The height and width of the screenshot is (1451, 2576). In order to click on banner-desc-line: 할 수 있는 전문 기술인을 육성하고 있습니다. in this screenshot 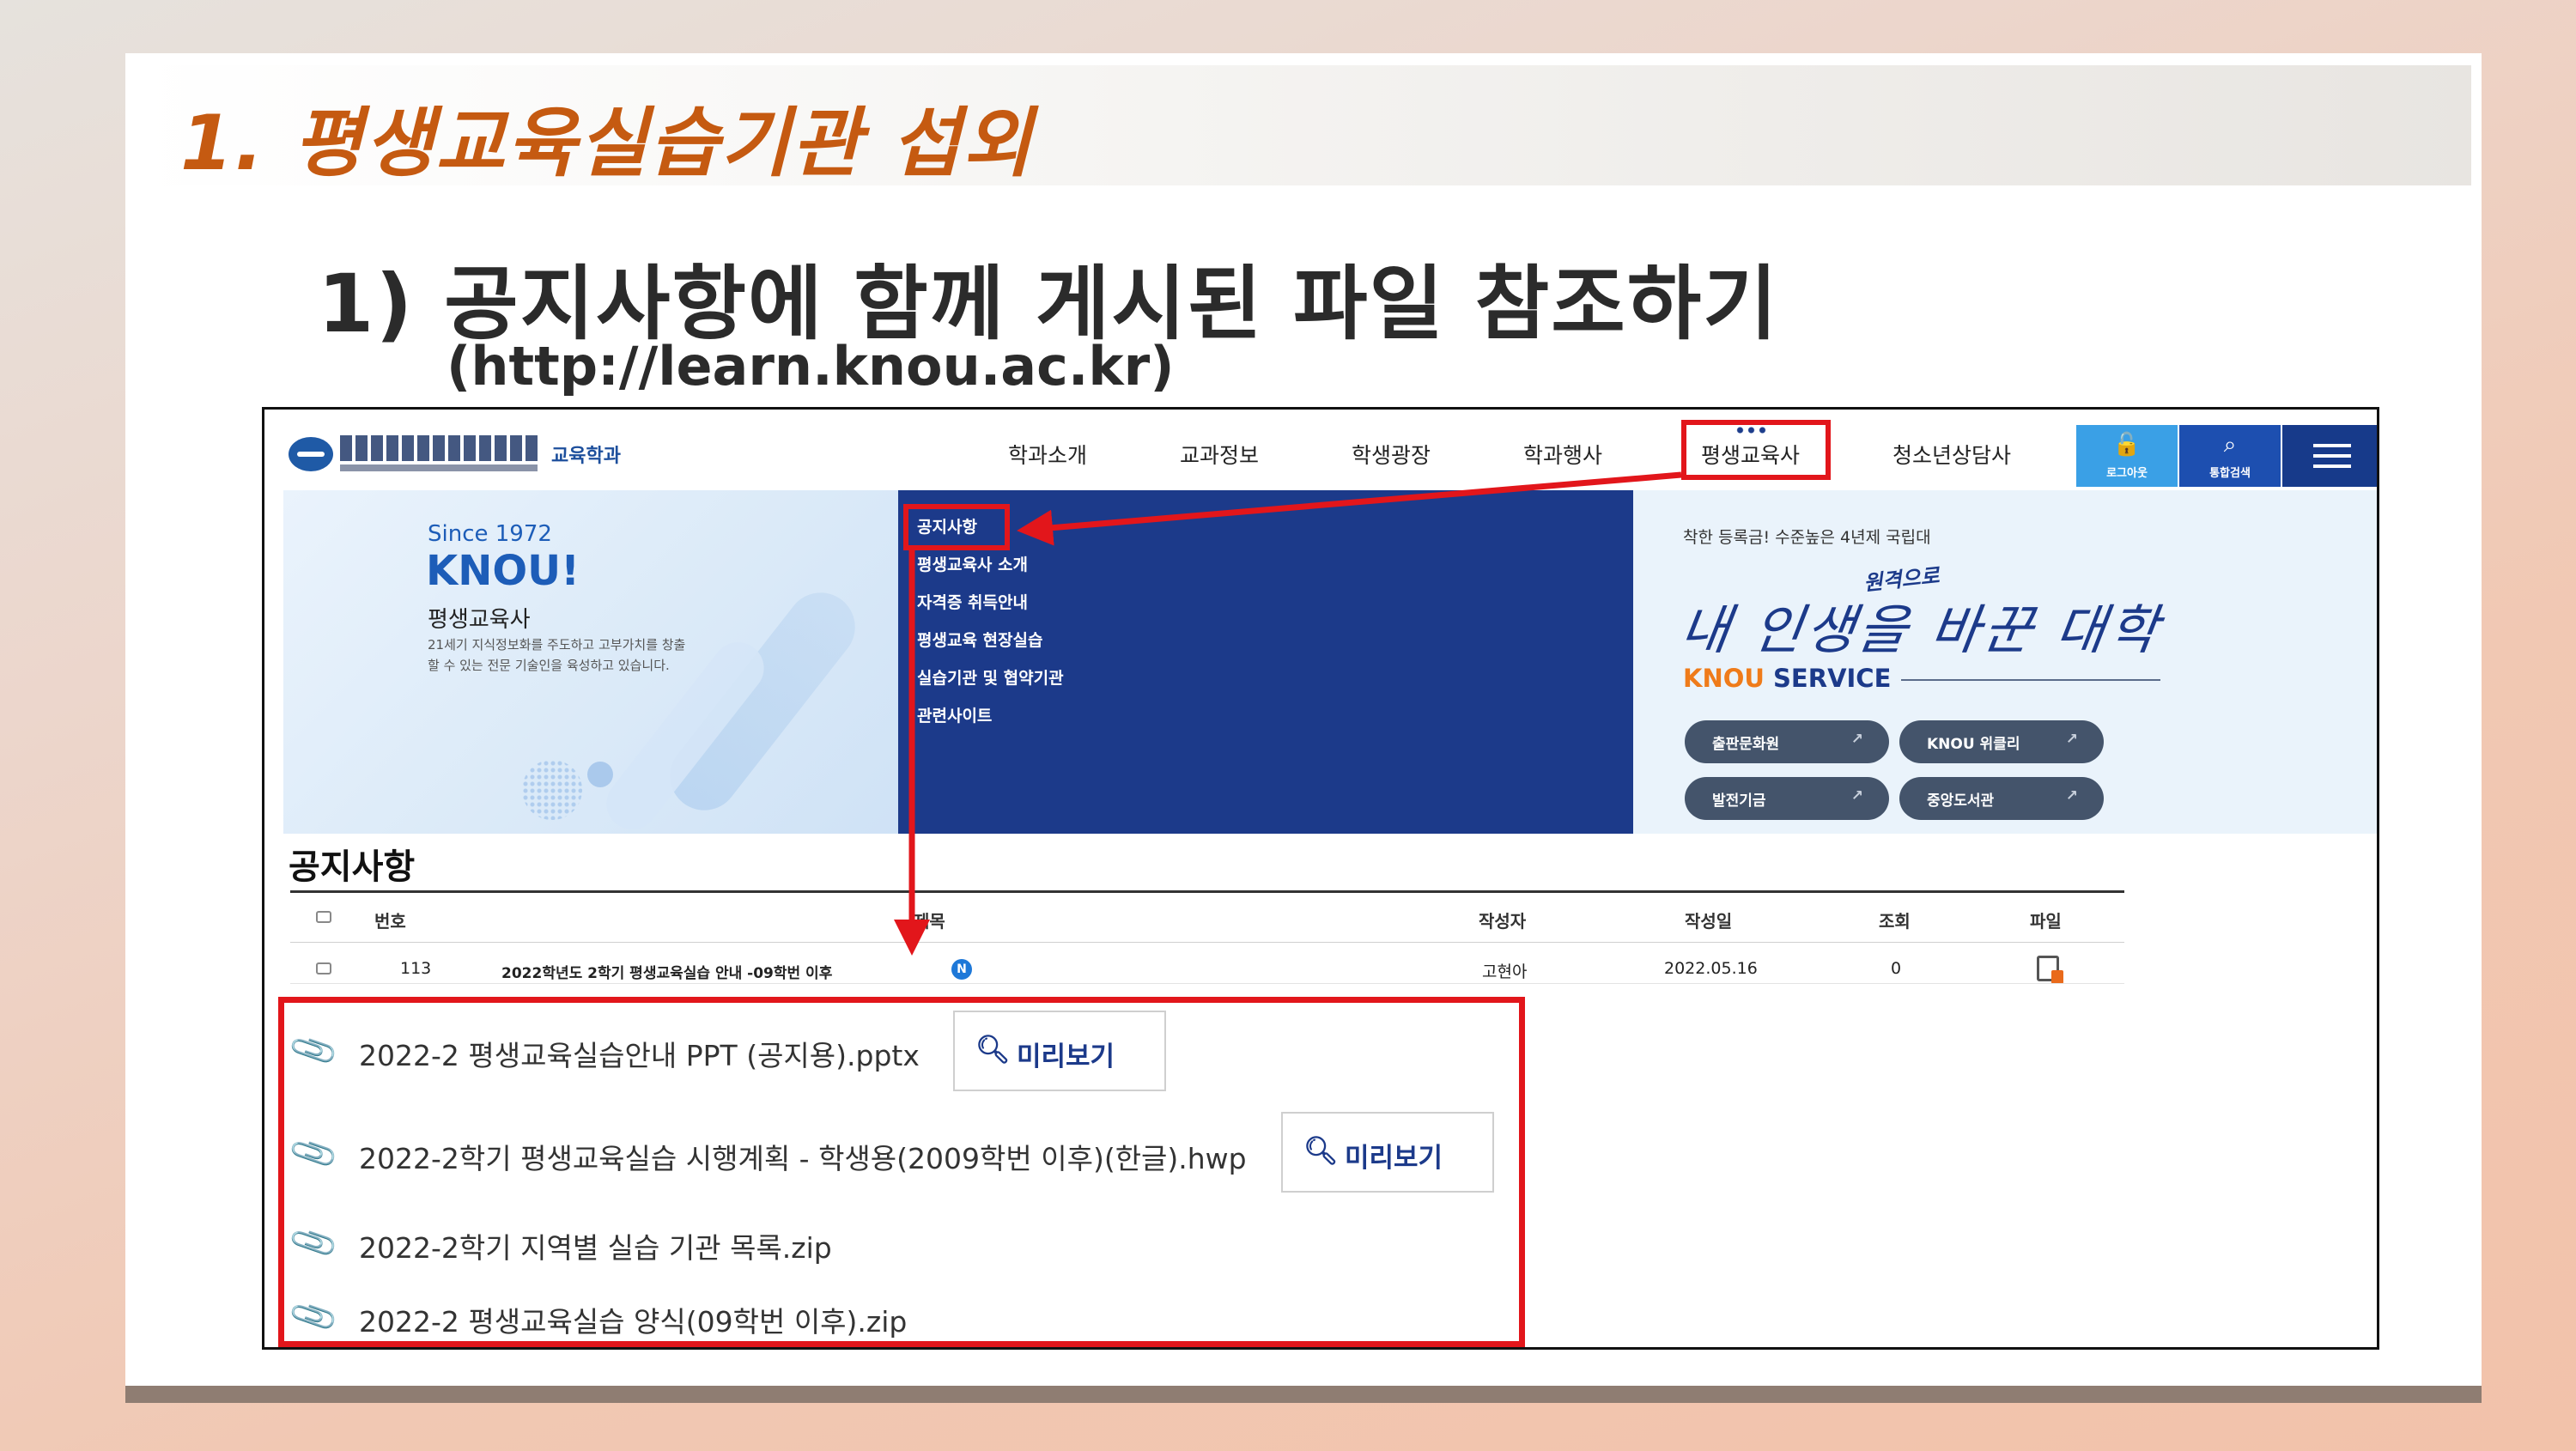, I will do `click(549, 665)`.